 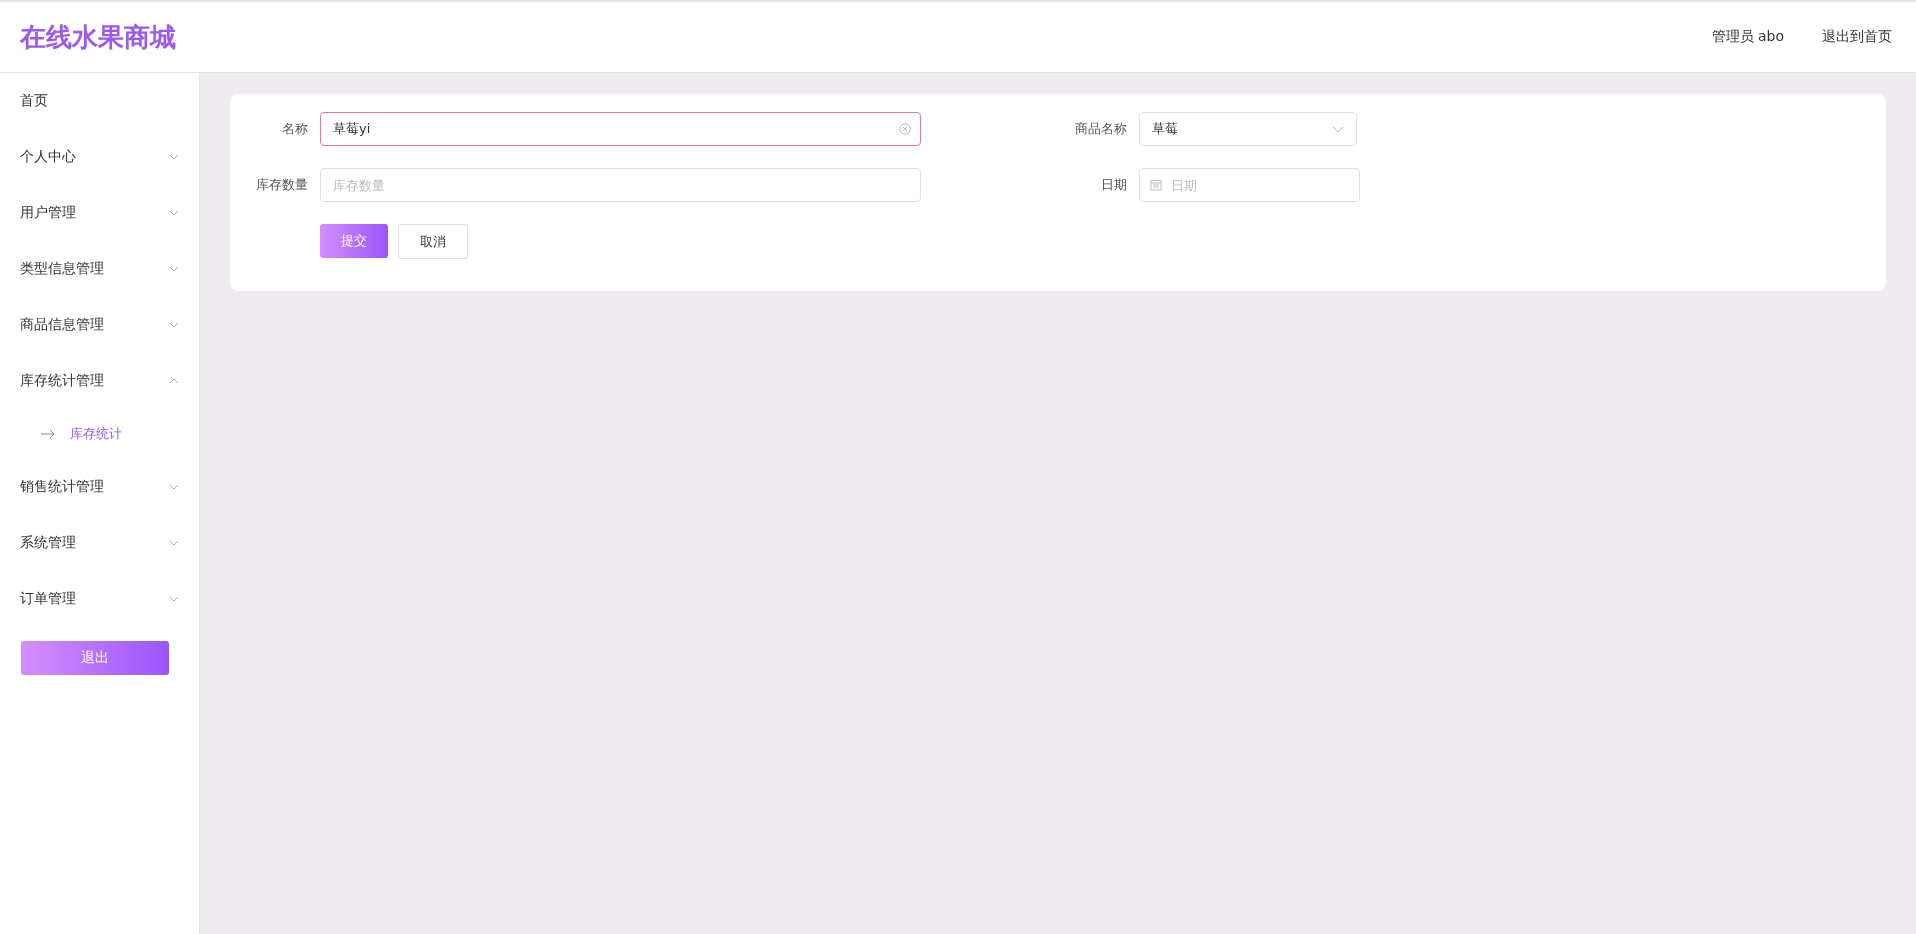 I want to click on chevron-down-icon, so click(x=1338, y=129).